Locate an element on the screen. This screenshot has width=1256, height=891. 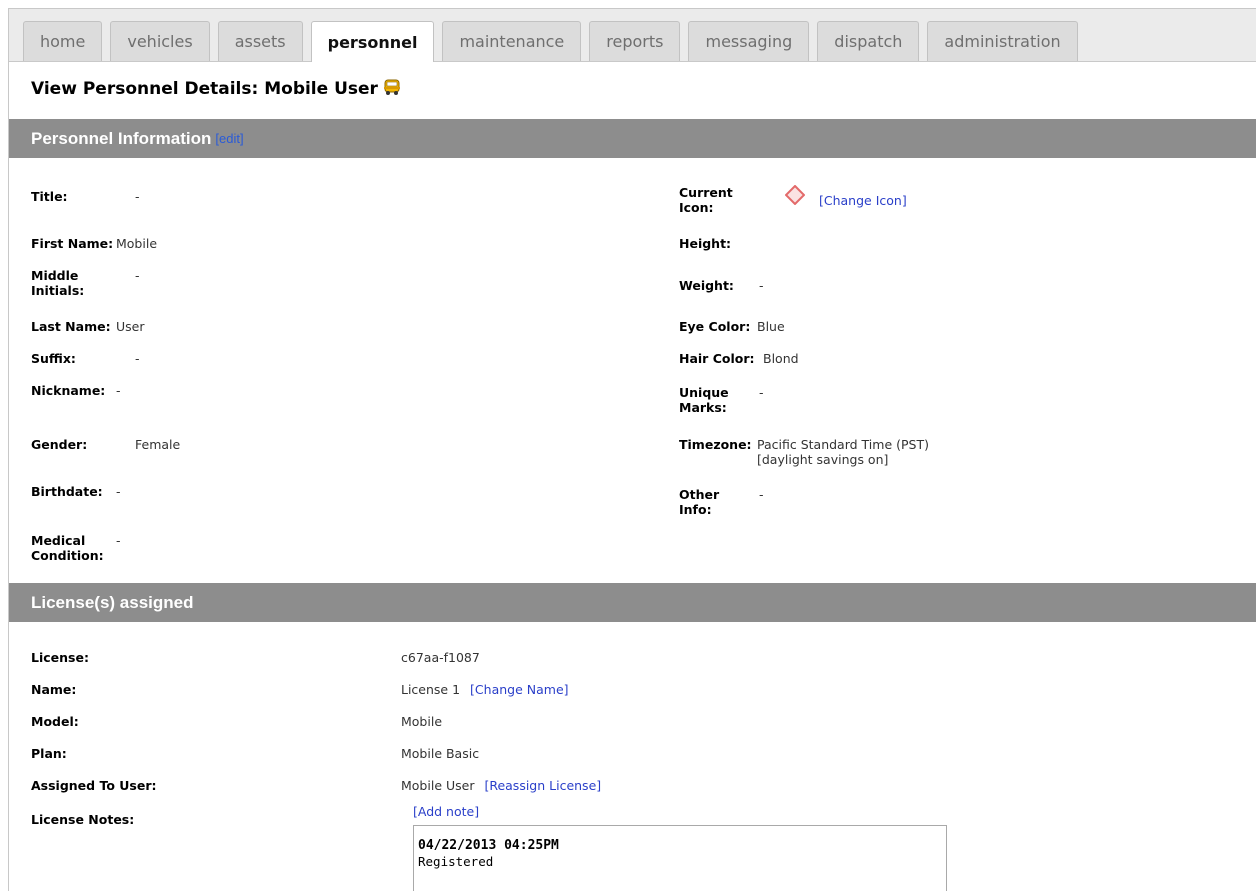
page-title-text: View Personnel Details: Mobile User is located at coordinates (204, 89).